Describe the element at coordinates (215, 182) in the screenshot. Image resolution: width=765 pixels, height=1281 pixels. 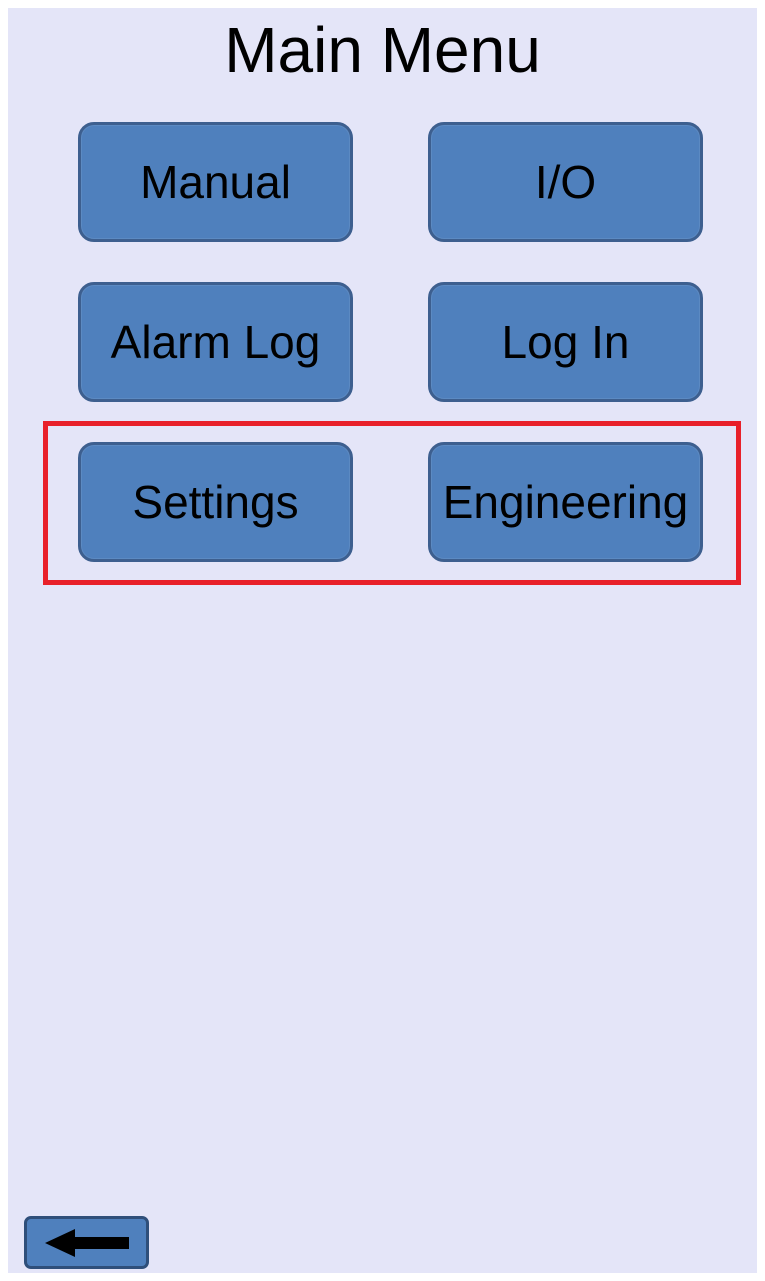
I see `manual-button: Manual` at that location.